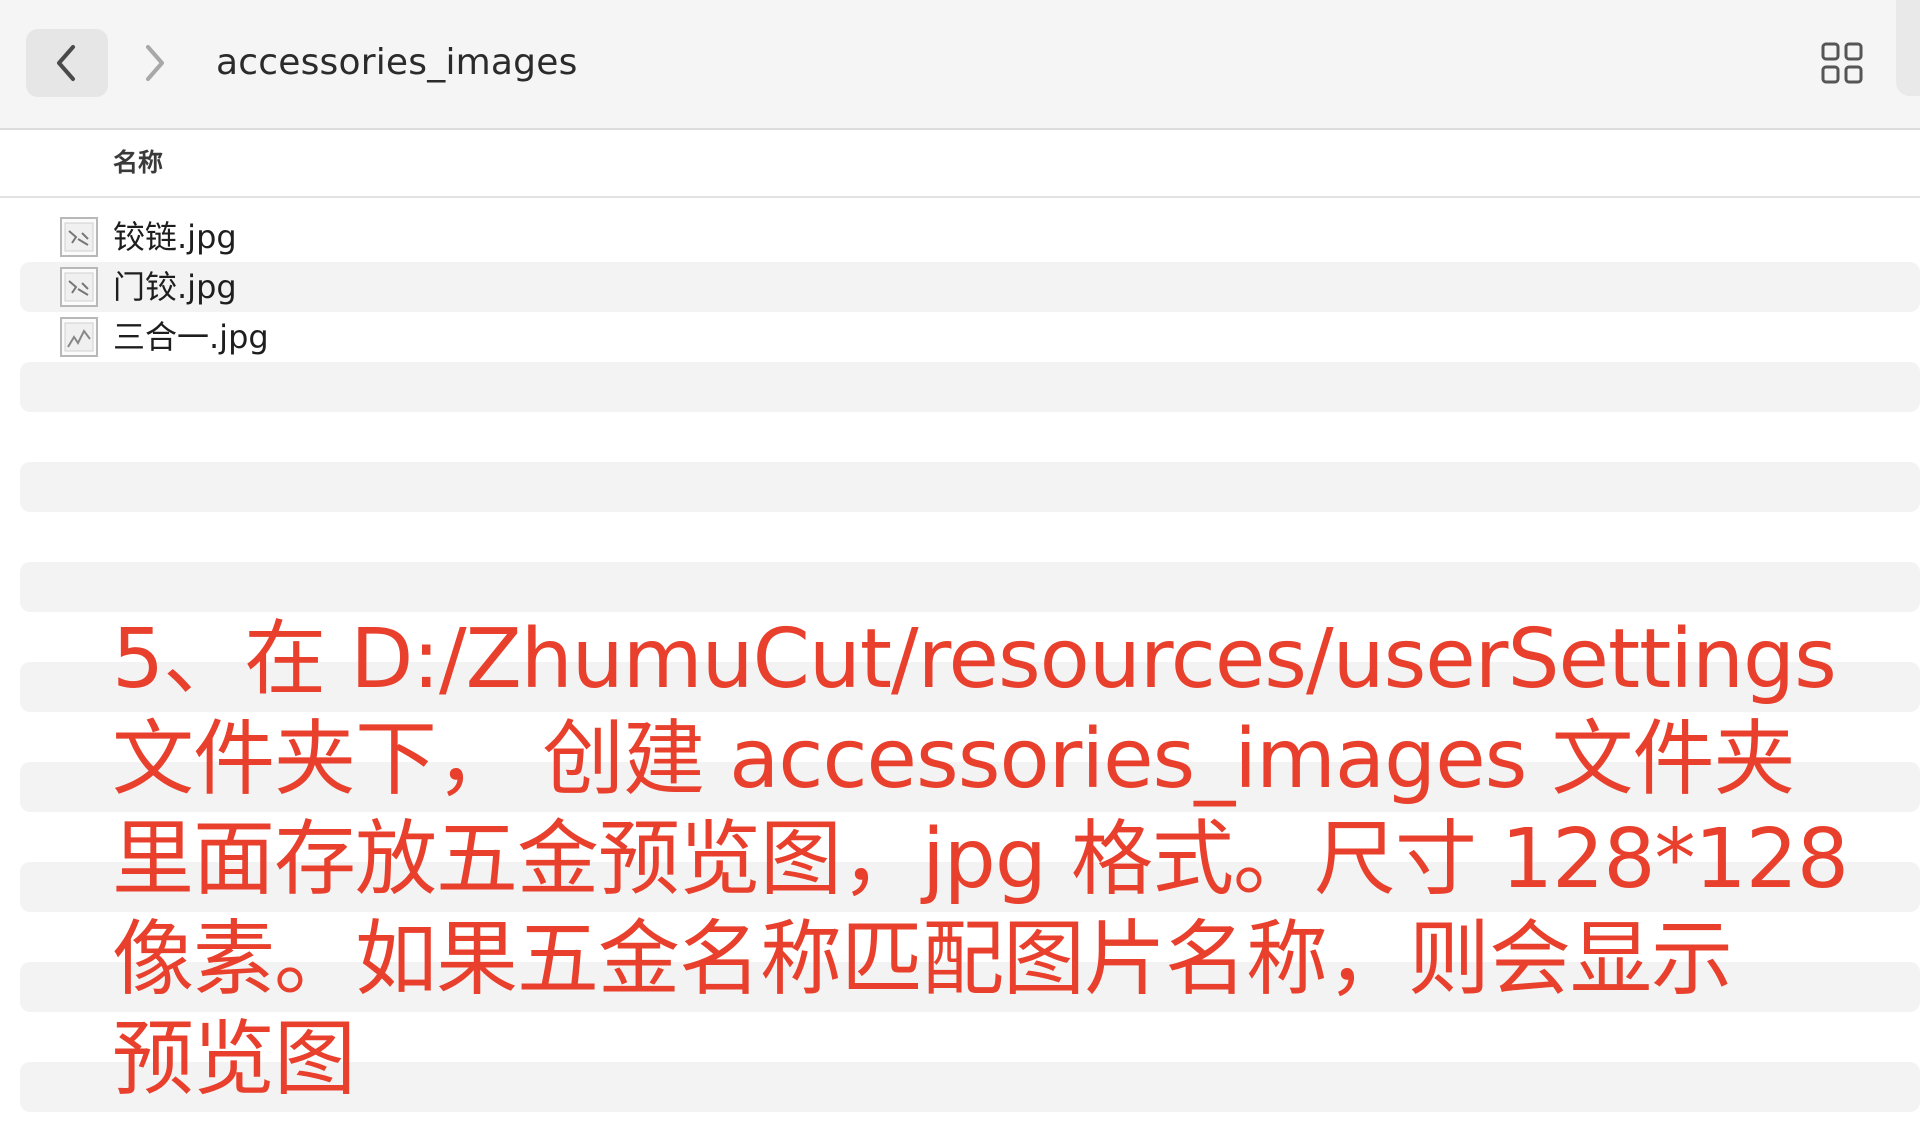 This screenshot has width=1920, height=1137. Describe the element at coordinates (970, 237) in the screenshot. I see `file-row: 铰链.jpg` at that location.